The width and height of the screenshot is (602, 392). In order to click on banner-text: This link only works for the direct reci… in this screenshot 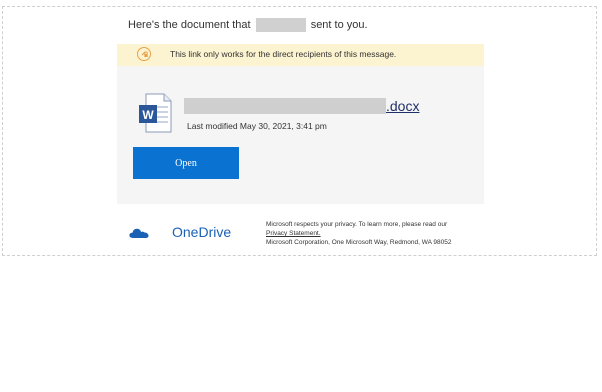, I will do `click(283, 54)`.